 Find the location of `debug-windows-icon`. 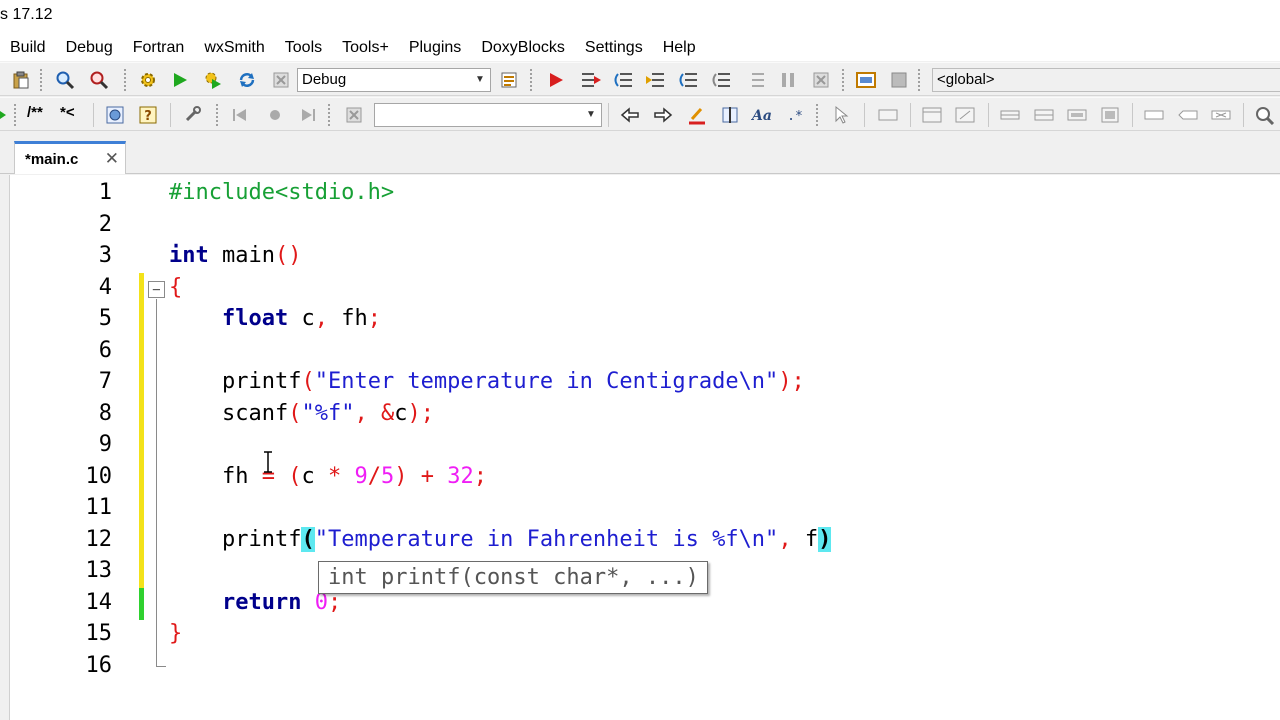

debug-windows-icon is located at coordinates (866, 80).